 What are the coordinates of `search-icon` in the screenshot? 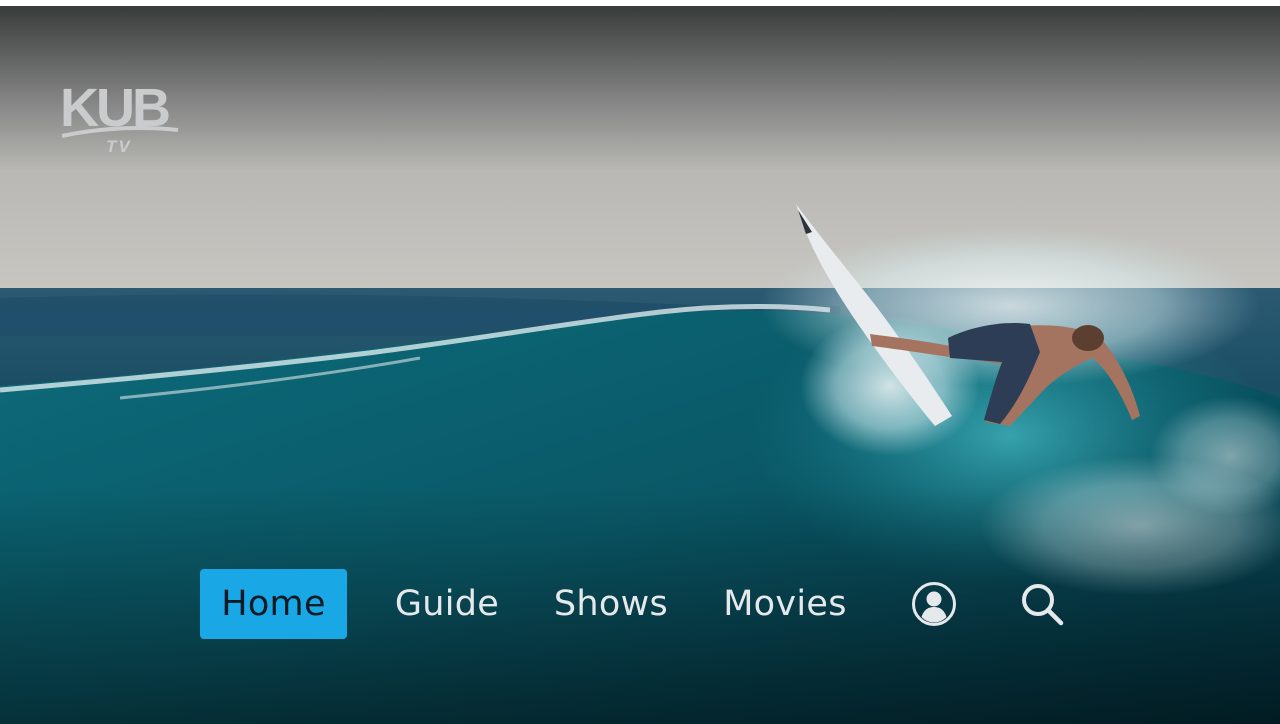 It's located at (1042, 604).